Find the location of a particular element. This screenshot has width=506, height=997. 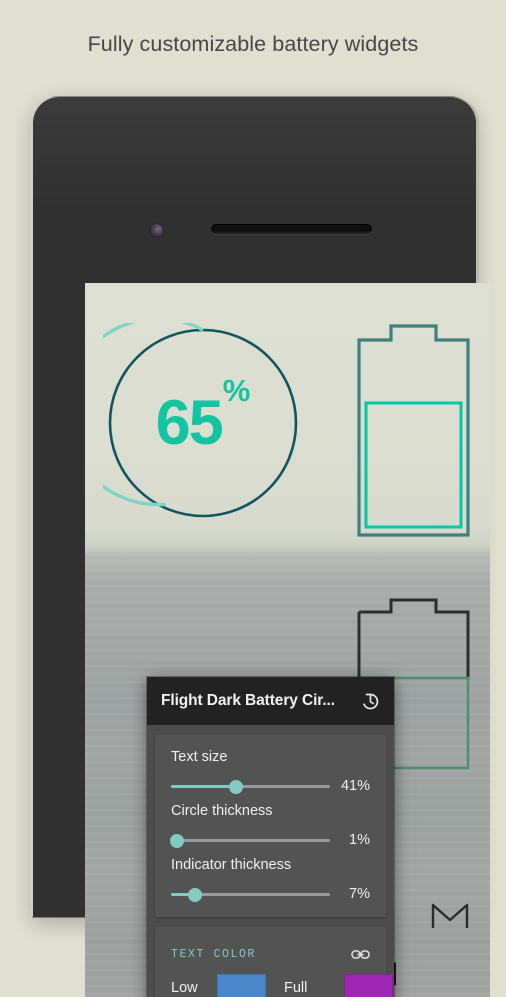

slider-label: Text size is located at coordinates (199, 757).